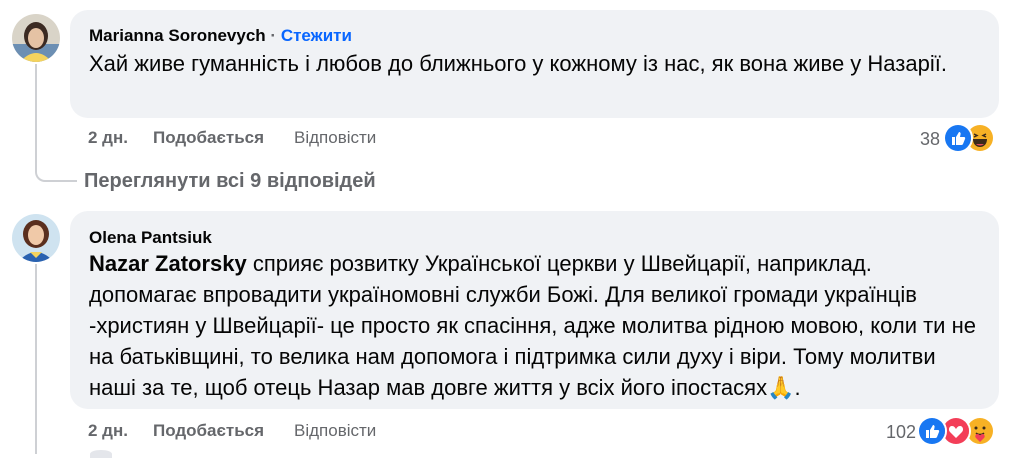 This screenshot has height=458, width=1024. Describe the element at coordinates (900, 432) in the screenshot. I see `reaction-count: 102` at that location.